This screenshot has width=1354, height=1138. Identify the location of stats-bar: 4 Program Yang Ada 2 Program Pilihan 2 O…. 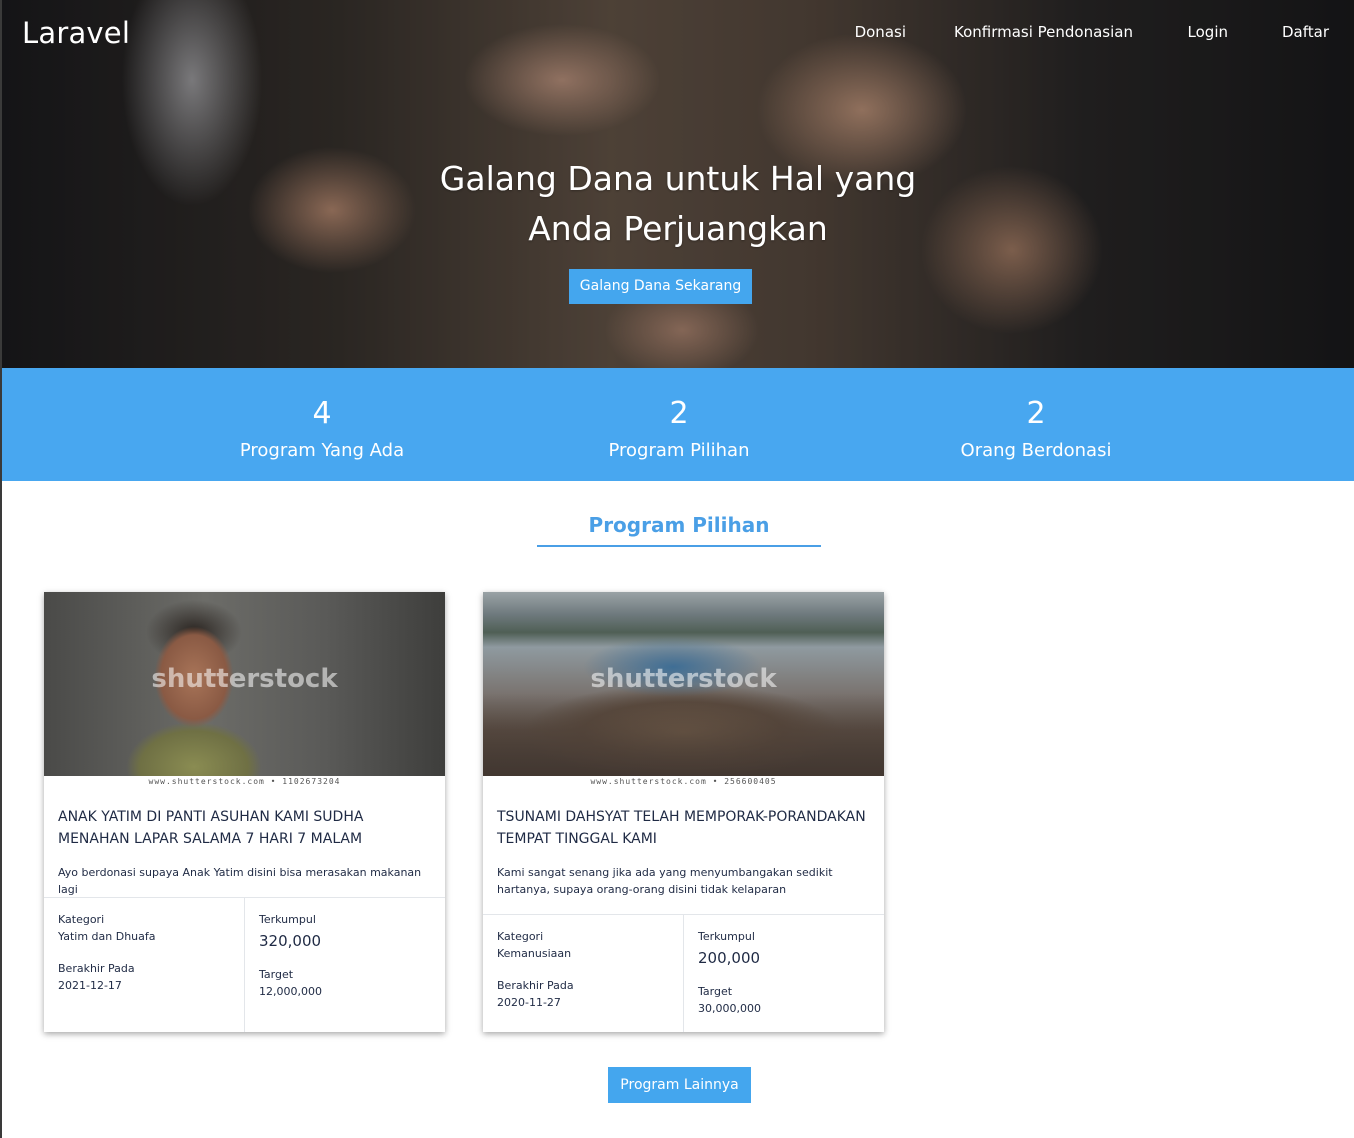
(678, 424).